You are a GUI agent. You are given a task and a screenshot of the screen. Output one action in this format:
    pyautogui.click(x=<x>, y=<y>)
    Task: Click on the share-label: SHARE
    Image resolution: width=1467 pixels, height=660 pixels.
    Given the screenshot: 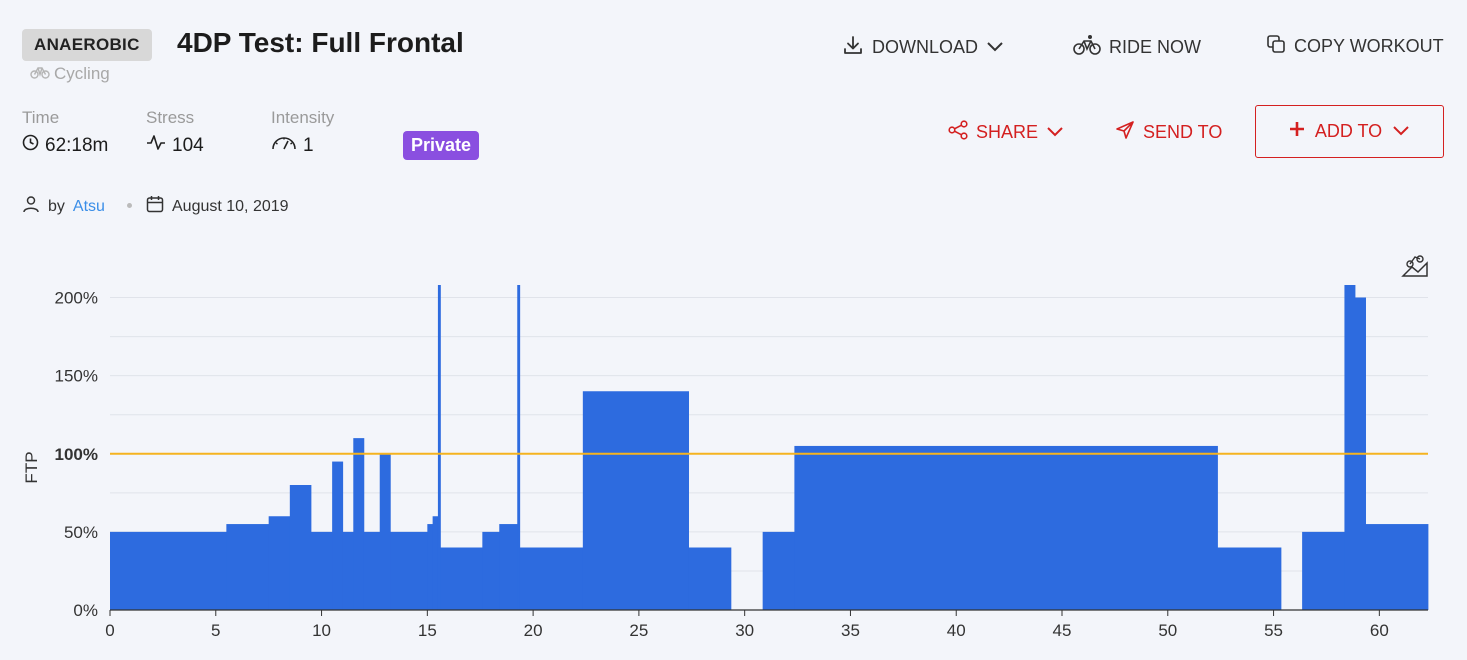 What is the action you would take?
    pyautogui.click(x=1007, y=132)
    